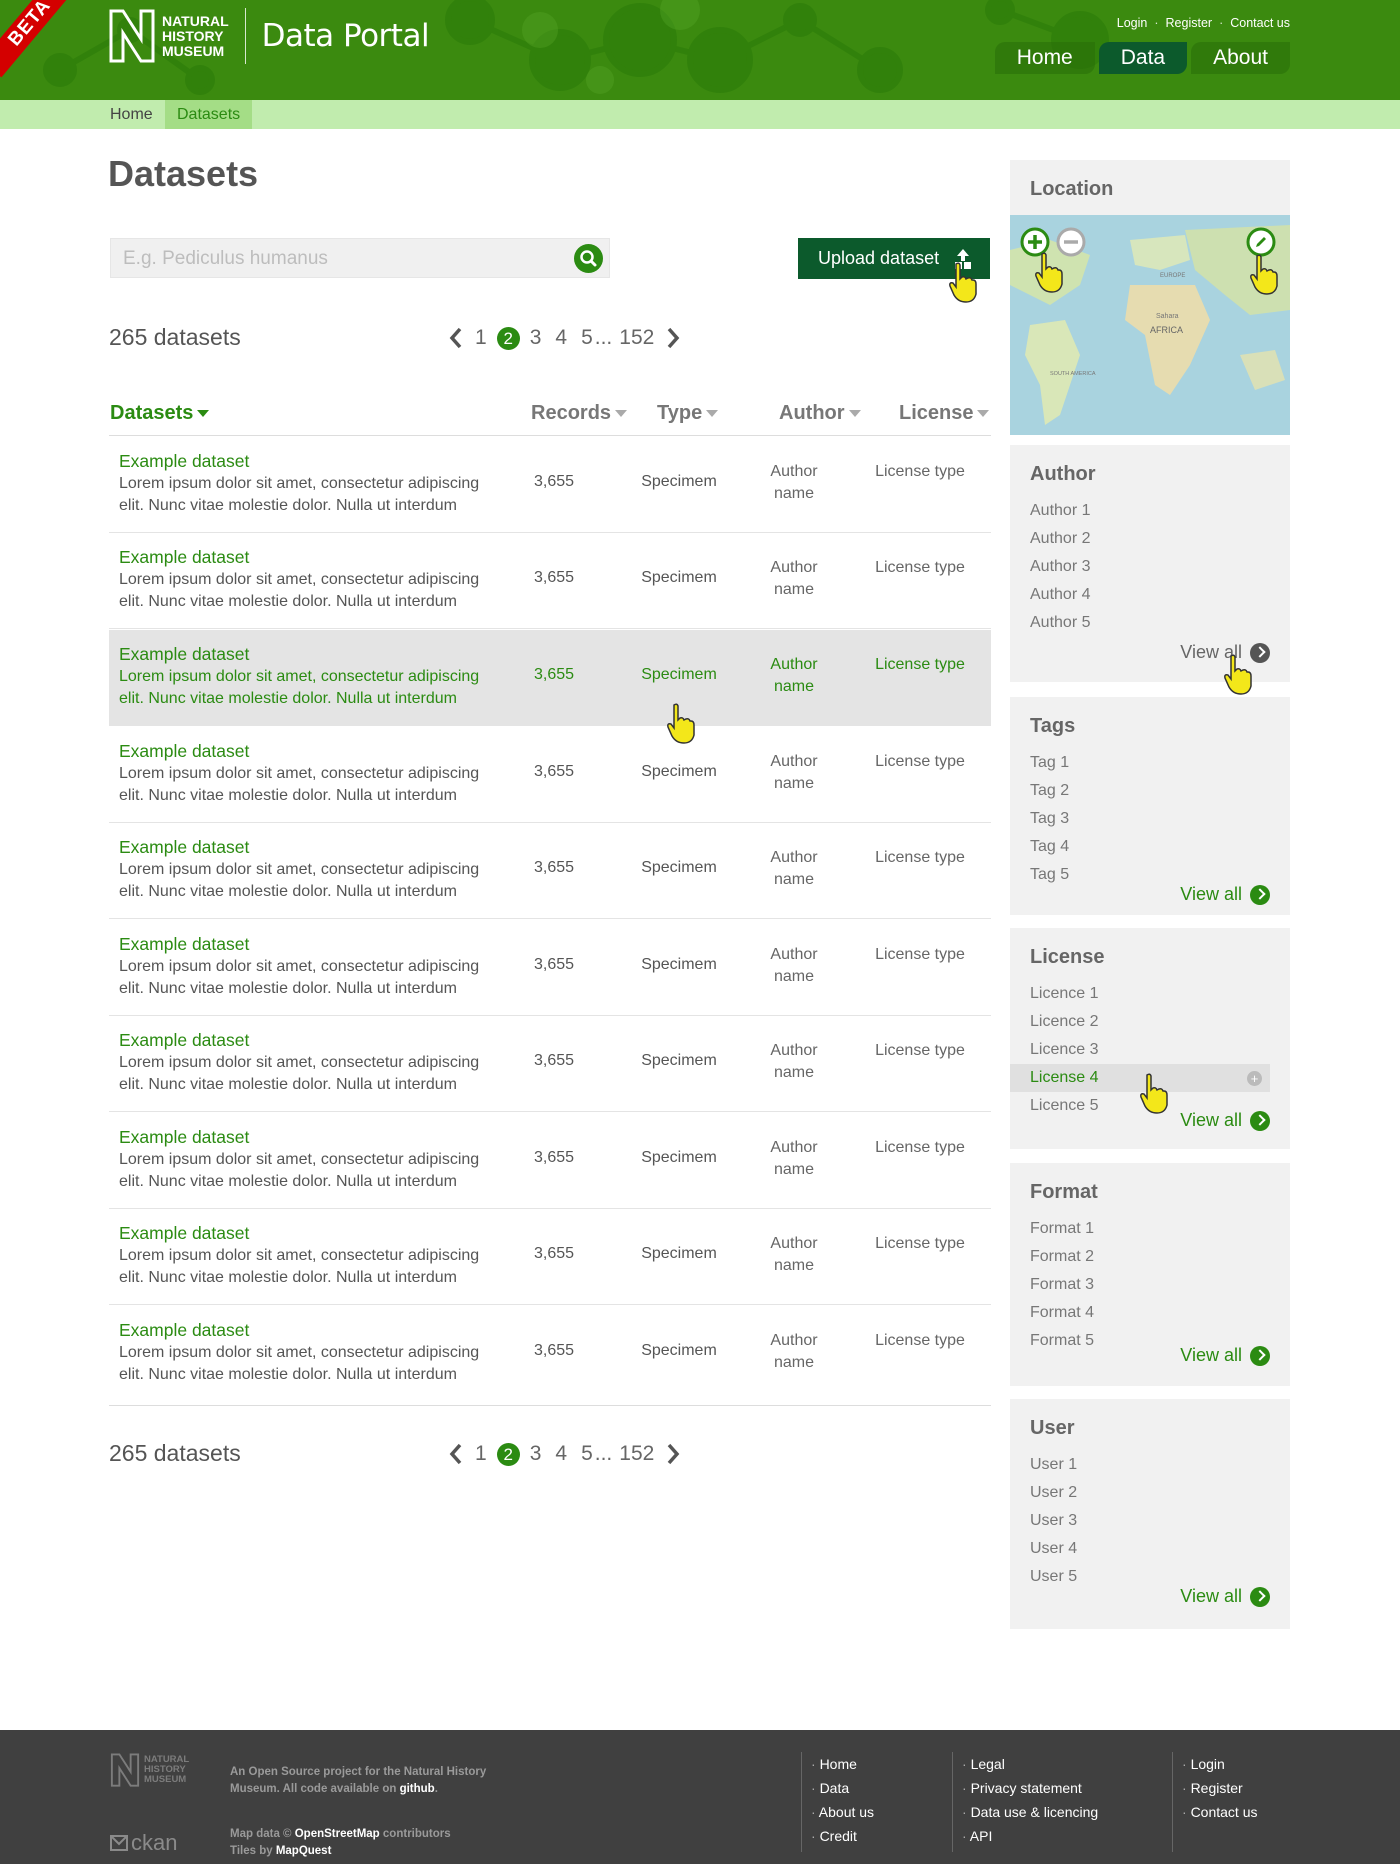  I want to click on facet-item: Author 5, so click(1150, 623).